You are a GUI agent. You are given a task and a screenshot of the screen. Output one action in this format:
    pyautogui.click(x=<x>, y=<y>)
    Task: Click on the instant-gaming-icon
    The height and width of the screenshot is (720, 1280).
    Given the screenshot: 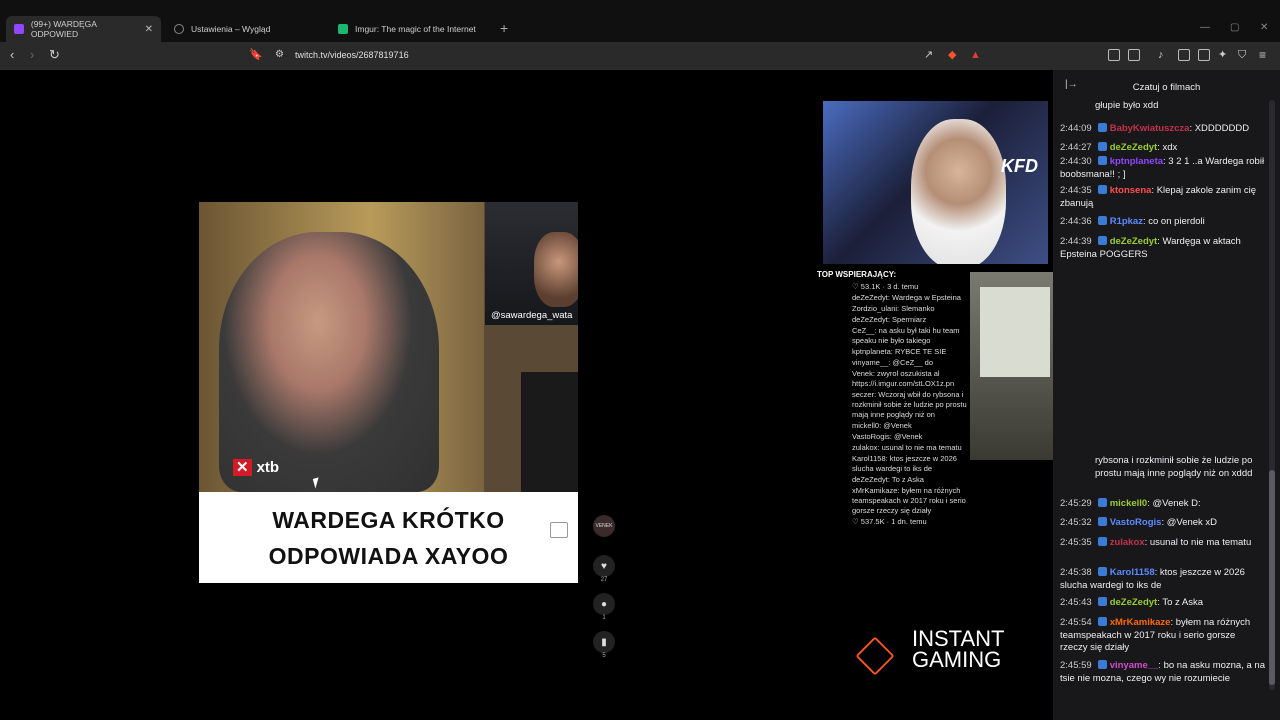 What is the action you would take?
    pyautogui.click(x=875, y=656)
    